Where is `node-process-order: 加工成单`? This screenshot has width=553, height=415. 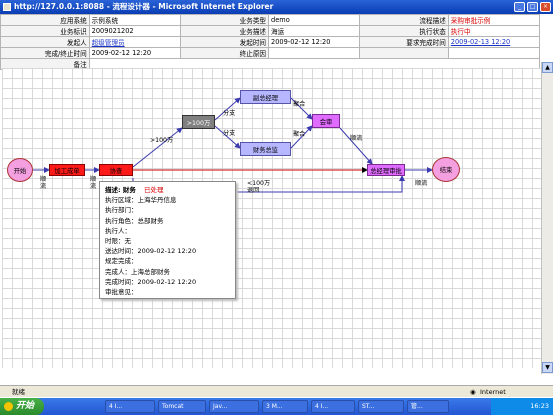 node-process-order: 加工成单 is located at coordinates (67, 170).